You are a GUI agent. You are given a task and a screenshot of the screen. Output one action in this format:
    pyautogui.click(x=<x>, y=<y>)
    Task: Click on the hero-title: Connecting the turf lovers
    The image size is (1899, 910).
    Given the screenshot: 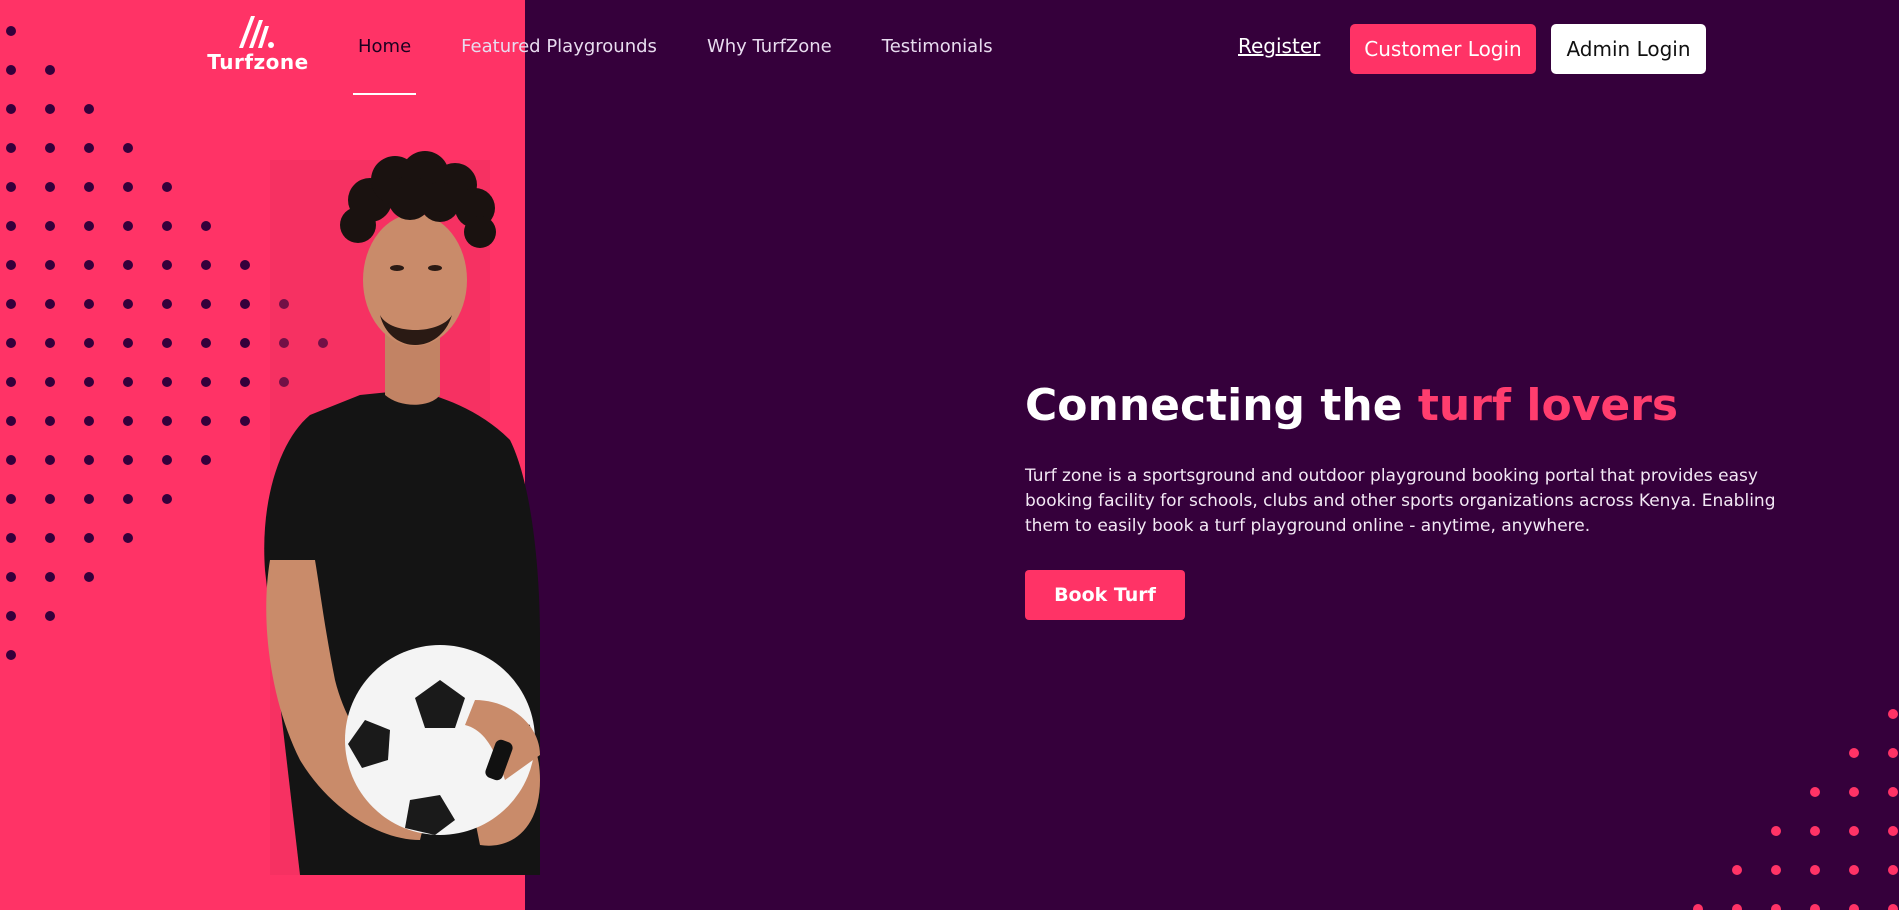 What is the action you would take?
    pyautogui.click(x=1351, y=405)
    